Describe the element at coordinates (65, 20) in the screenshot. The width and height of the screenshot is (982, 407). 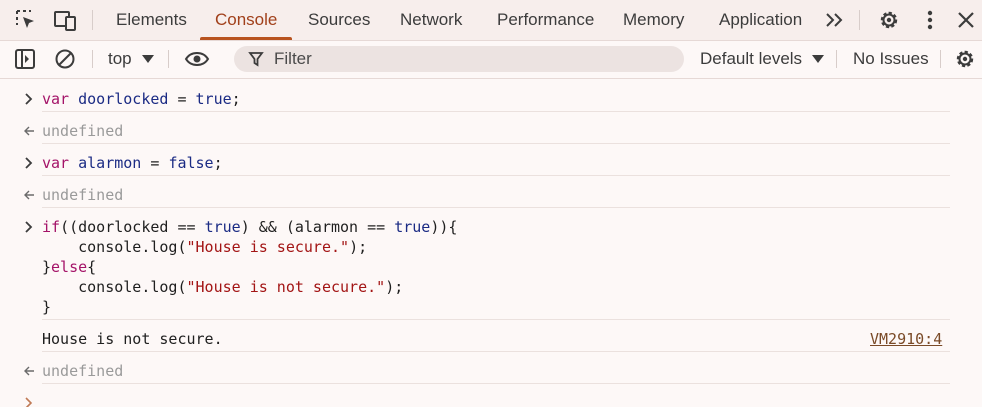
I see `device-toolbar-icon` at that location.